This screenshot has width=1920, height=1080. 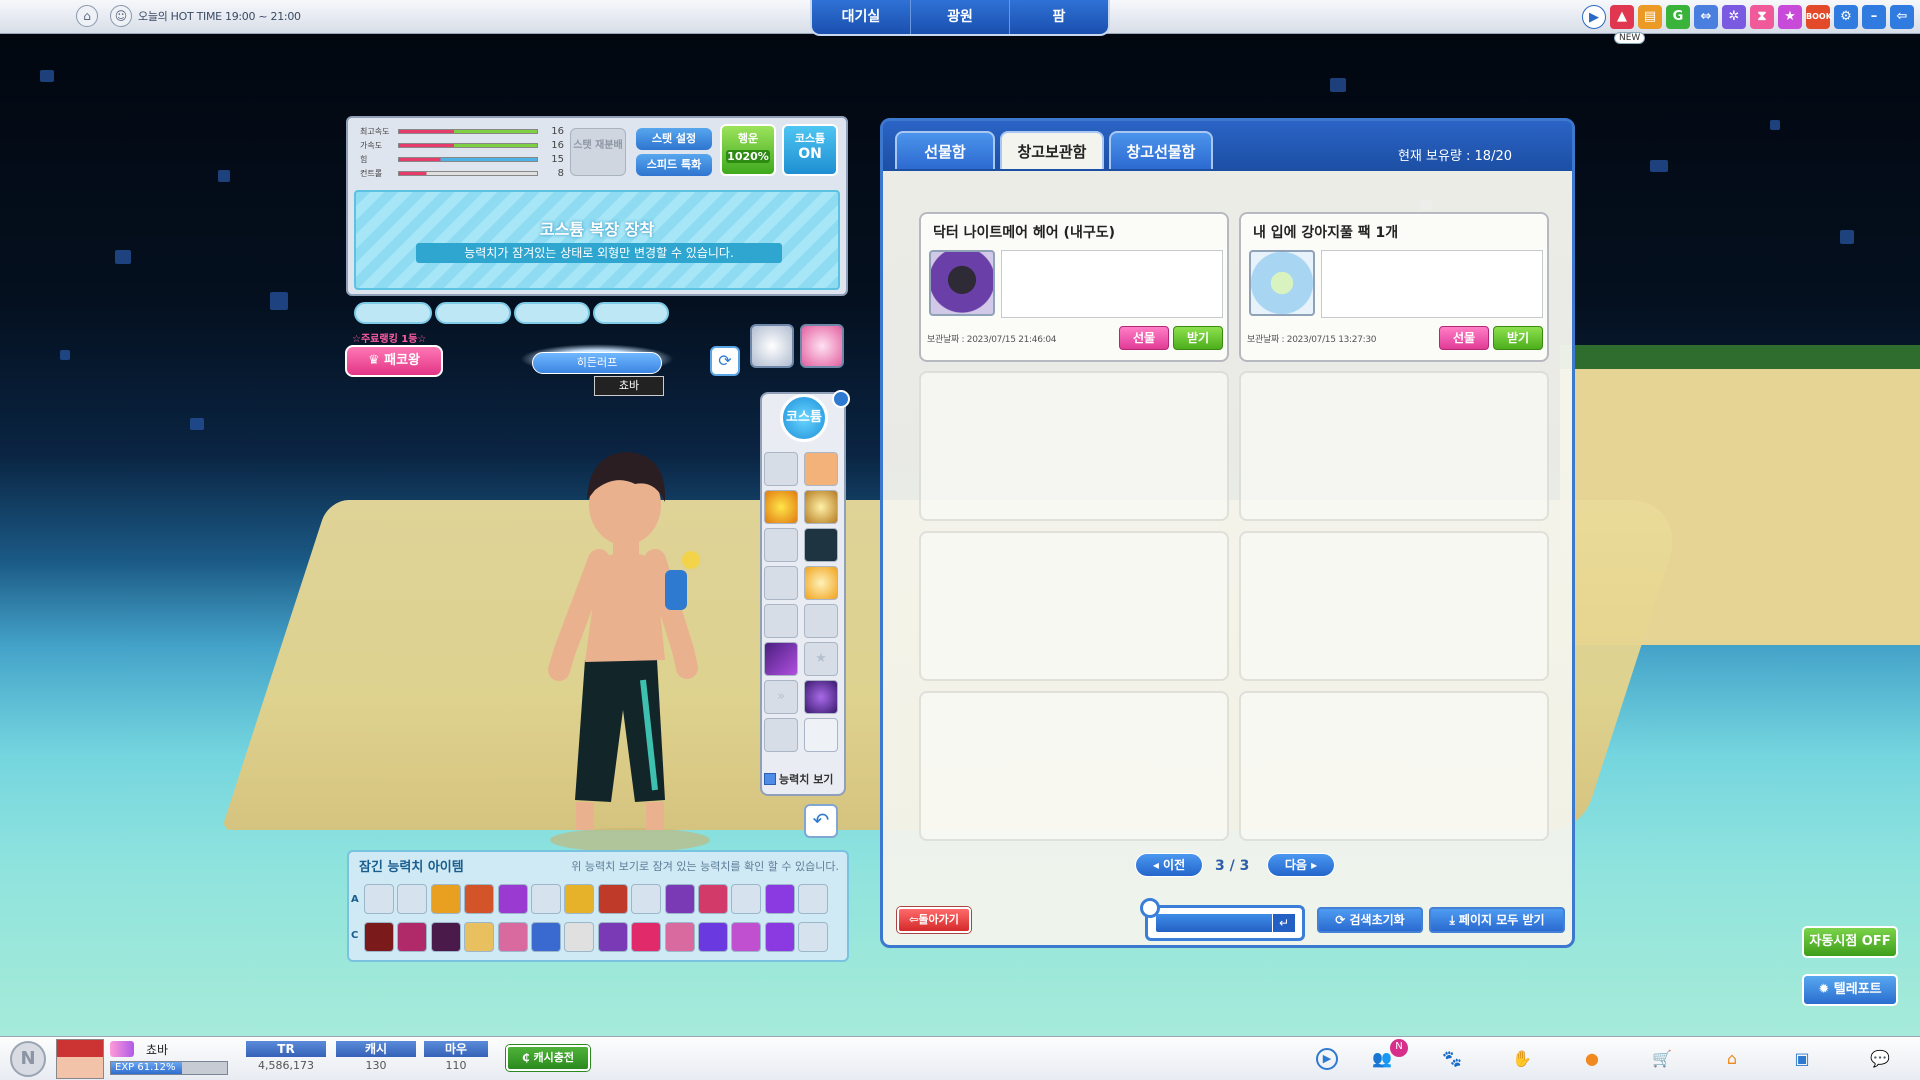 I want to click on slot-wing, so click(x=821, y=697).